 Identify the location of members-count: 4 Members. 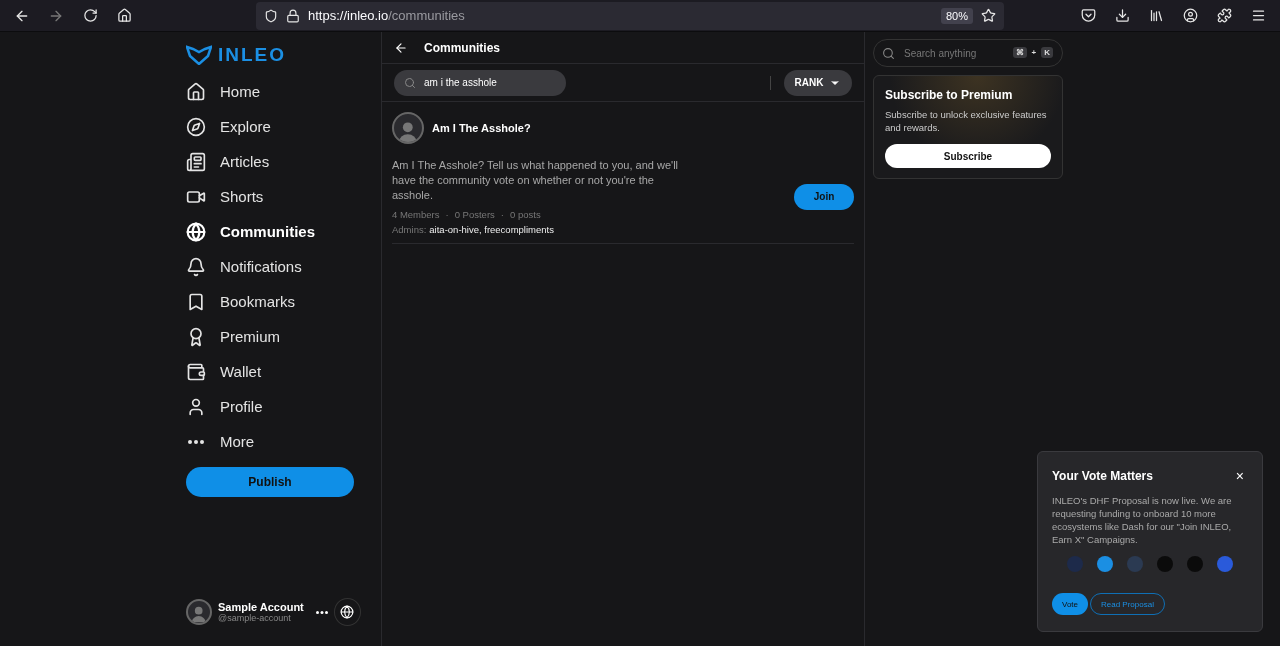
(416, 214).